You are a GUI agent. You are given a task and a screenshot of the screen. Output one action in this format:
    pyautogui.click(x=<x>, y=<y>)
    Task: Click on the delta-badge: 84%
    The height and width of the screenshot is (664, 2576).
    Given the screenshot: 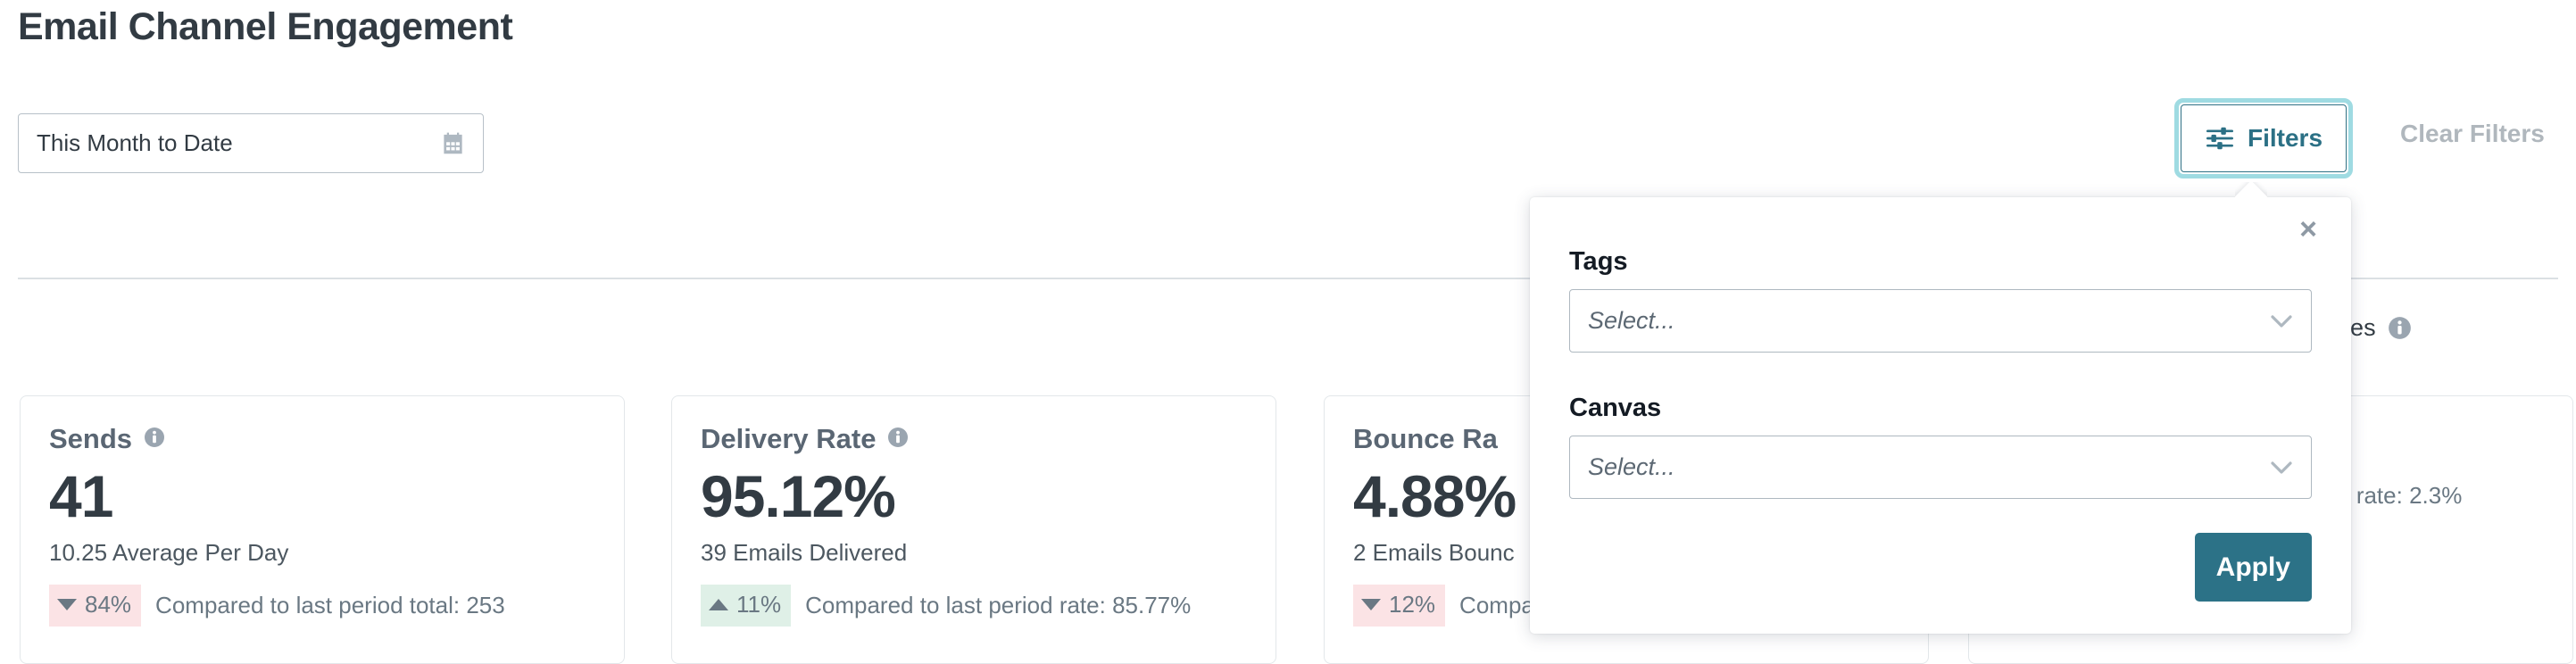 What is the action you would take?
    pyautogui.click(x=95, y=606)
    